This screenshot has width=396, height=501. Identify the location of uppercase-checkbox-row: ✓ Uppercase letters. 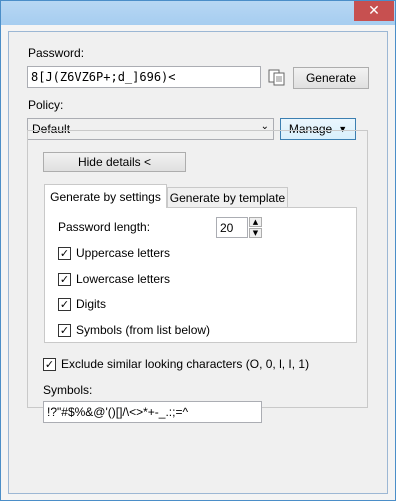
(114, 253).